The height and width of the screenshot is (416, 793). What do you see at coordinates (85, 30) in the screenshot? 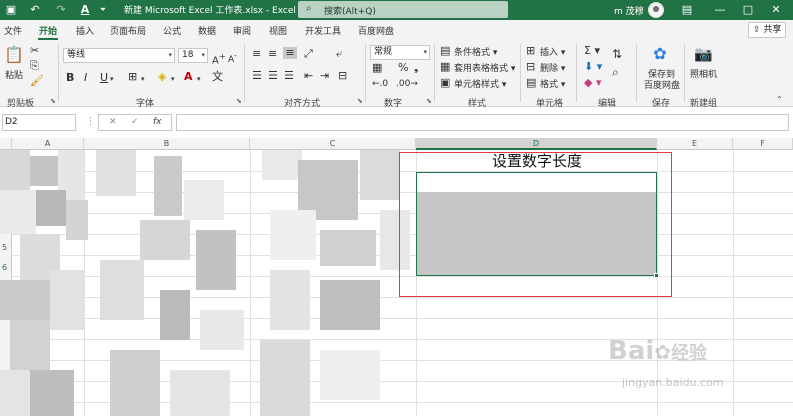
I see `tab-insert: 插入` at bounding box center [85, 30].